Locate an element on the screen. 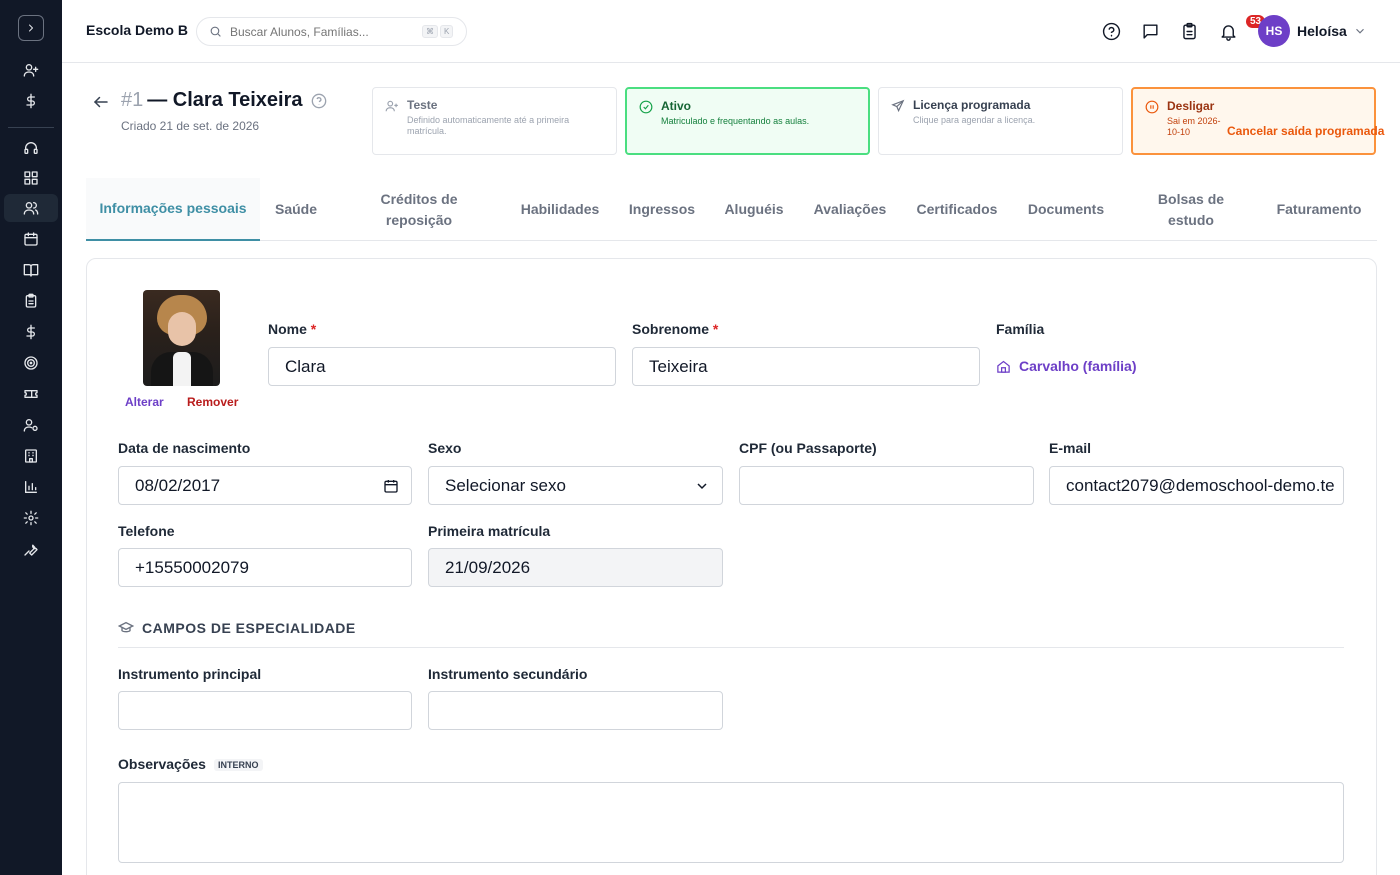  sidebar-item-dashboard is located at coordinates (31, 178).